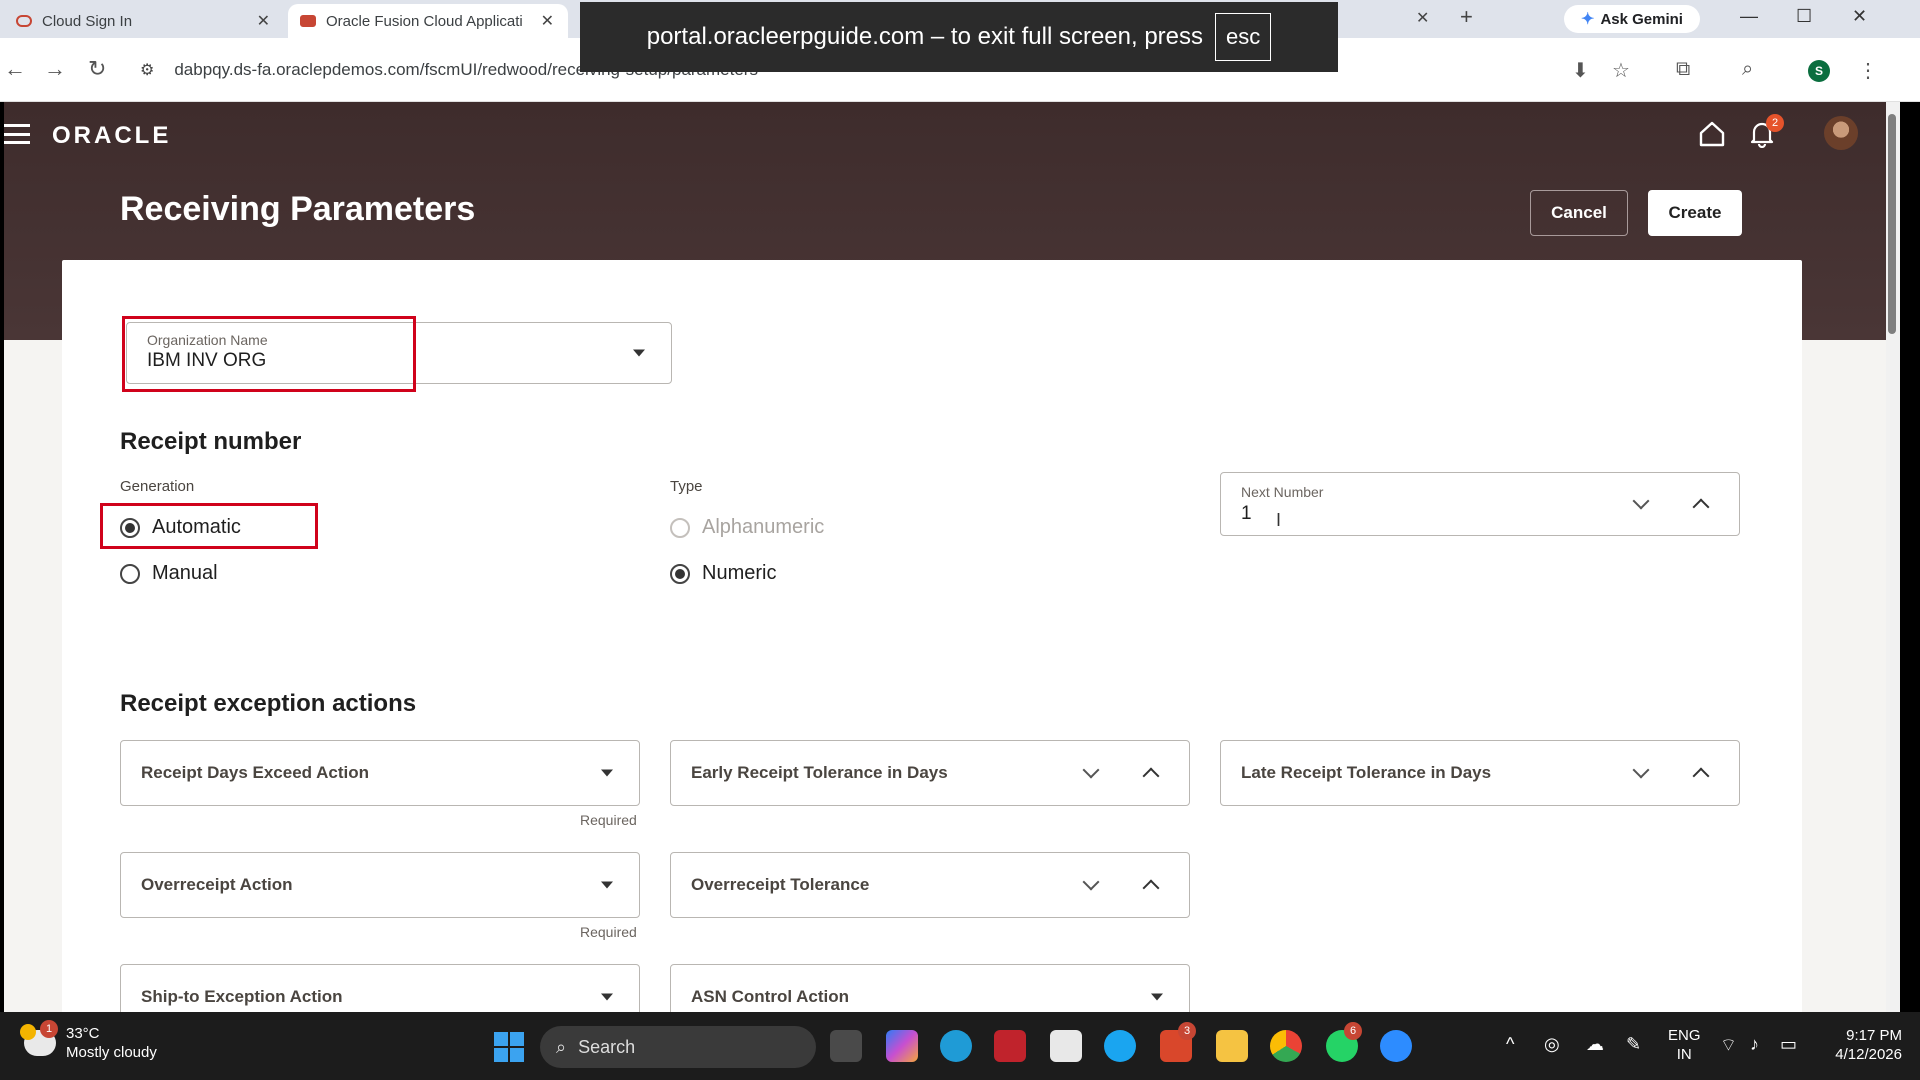 The image size is (1920, 1080). What do you see at coordinates (1466, 17) in the screenshot?
I see `new-tab-icon: +` at bounding box center [1466, 17].